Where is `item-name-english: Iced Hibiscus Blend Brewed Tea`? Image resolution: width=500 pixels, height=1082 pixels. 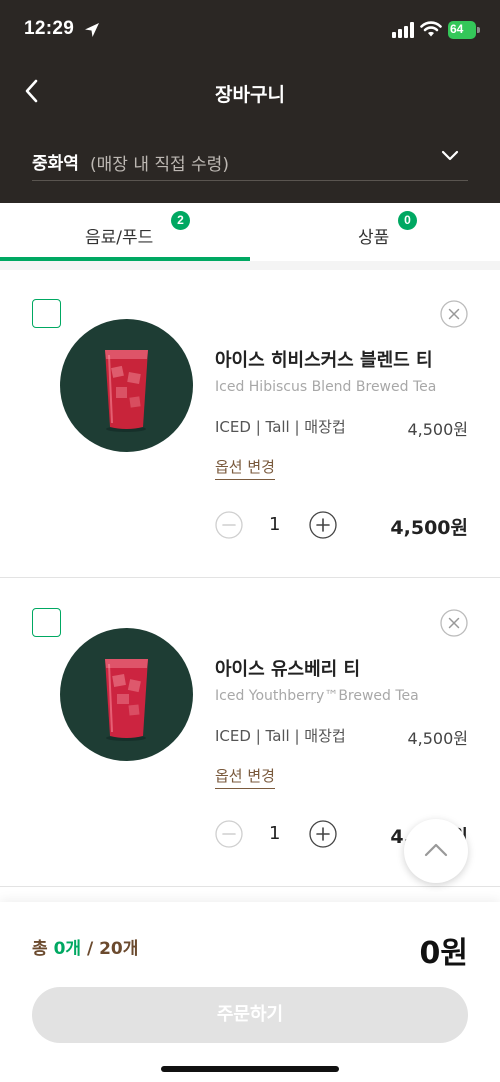
item-name-english: Iced Hibiscus Blend Brewed Tea is located at coordinates (326, 387).